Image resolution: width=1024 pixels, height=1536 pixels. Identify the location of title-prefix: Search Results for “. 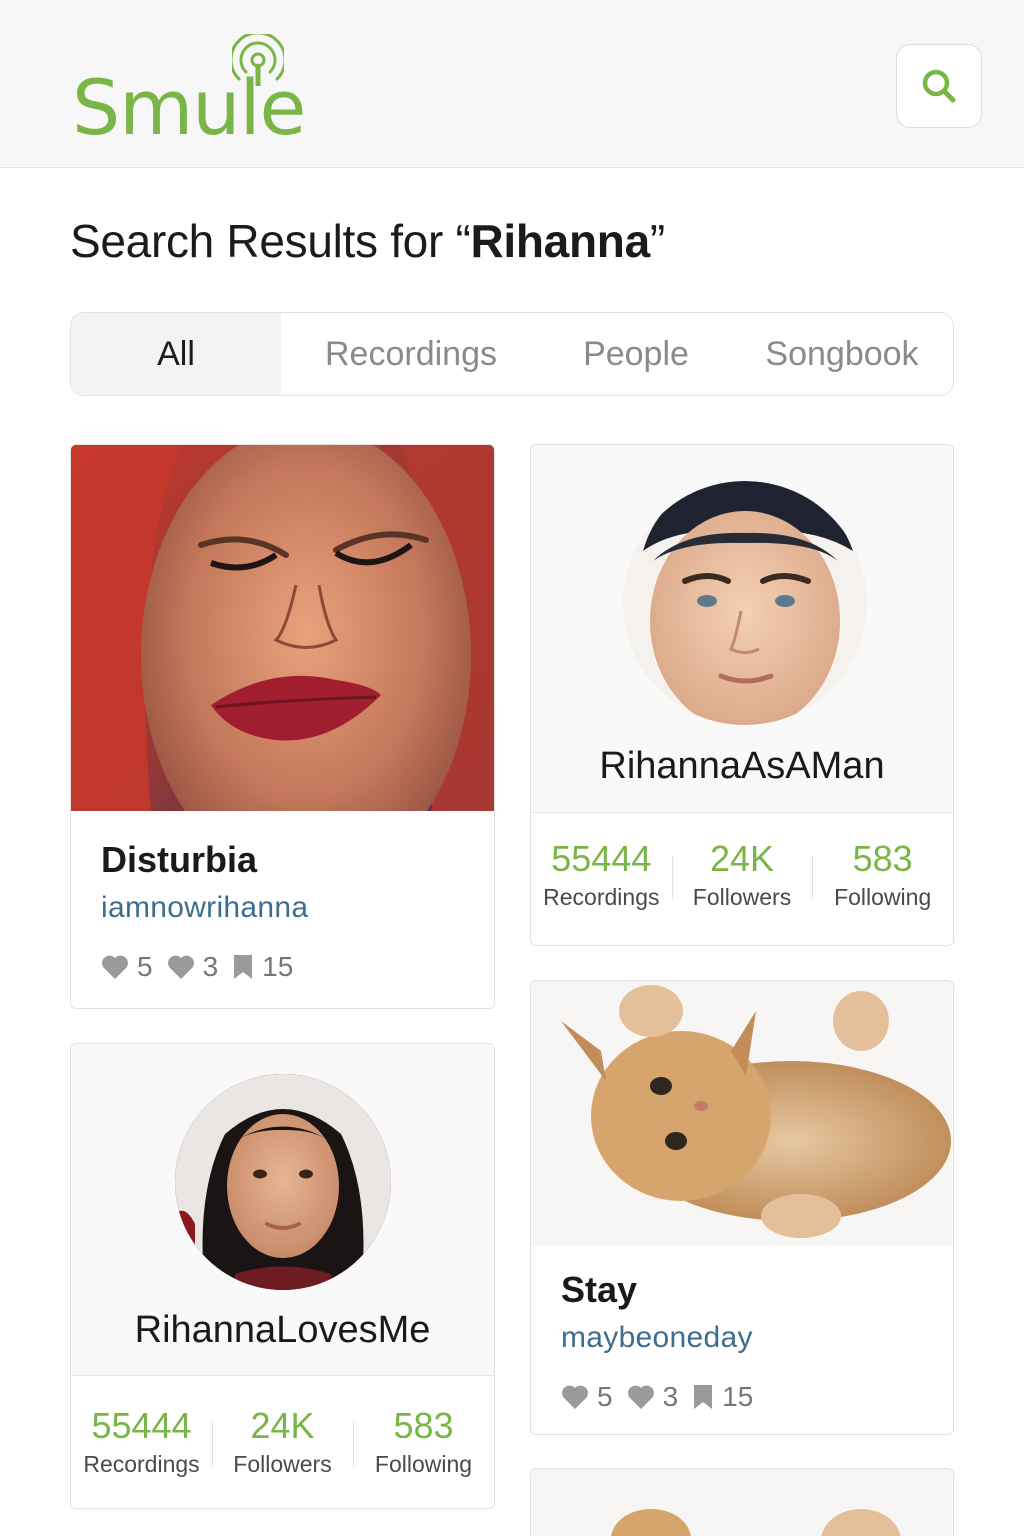
(270, 241).